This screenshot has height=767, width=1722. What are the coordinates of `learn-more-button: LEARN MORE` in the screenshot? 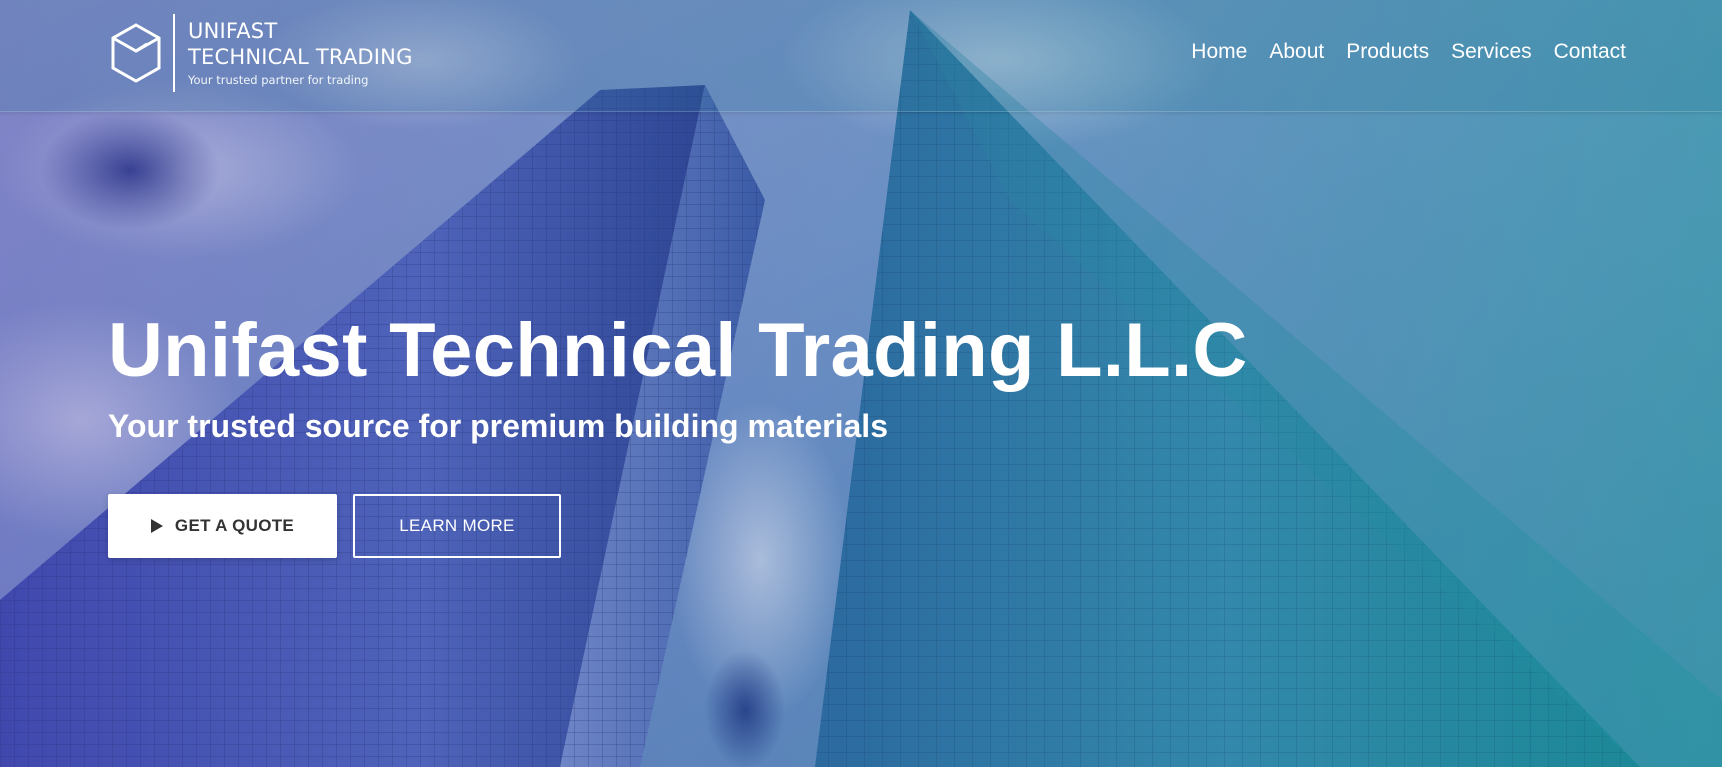 It's located at (457, 526).